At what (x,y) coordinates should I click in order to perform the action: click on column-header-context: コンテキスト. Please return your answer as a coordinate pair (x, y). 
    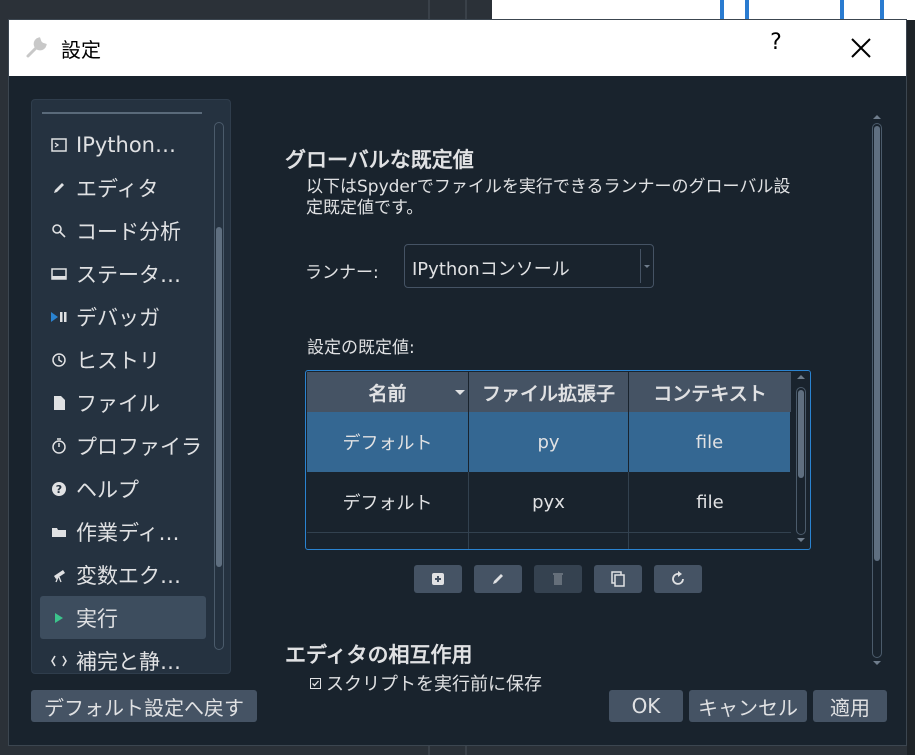
    Looking at the image, I should click on (710, 392).